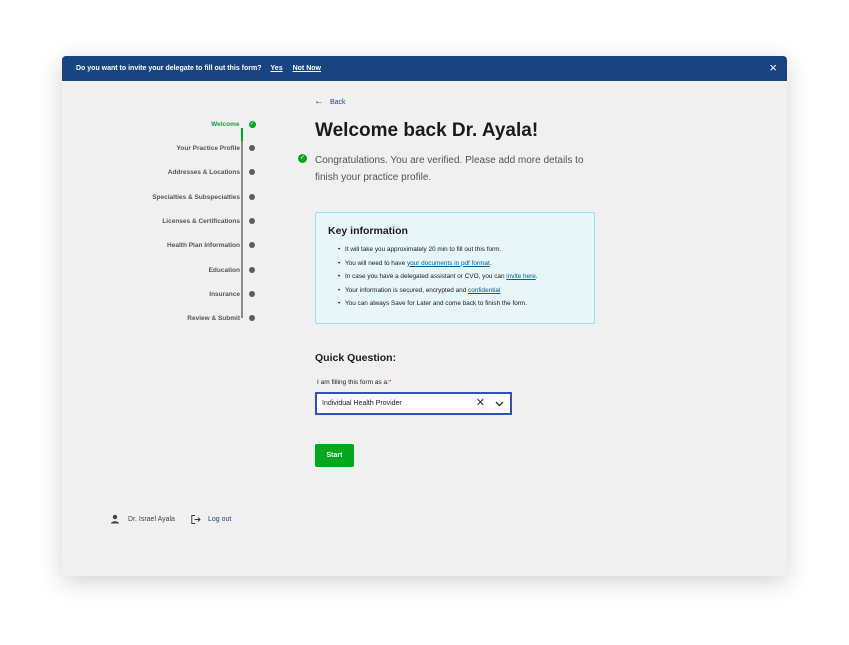 Image resolution: width=849 pixels, height=645 pixels. Describe the element at coordinates (376, 263) in the screenshot. I see `list-item-text: You will need to have` at that location.